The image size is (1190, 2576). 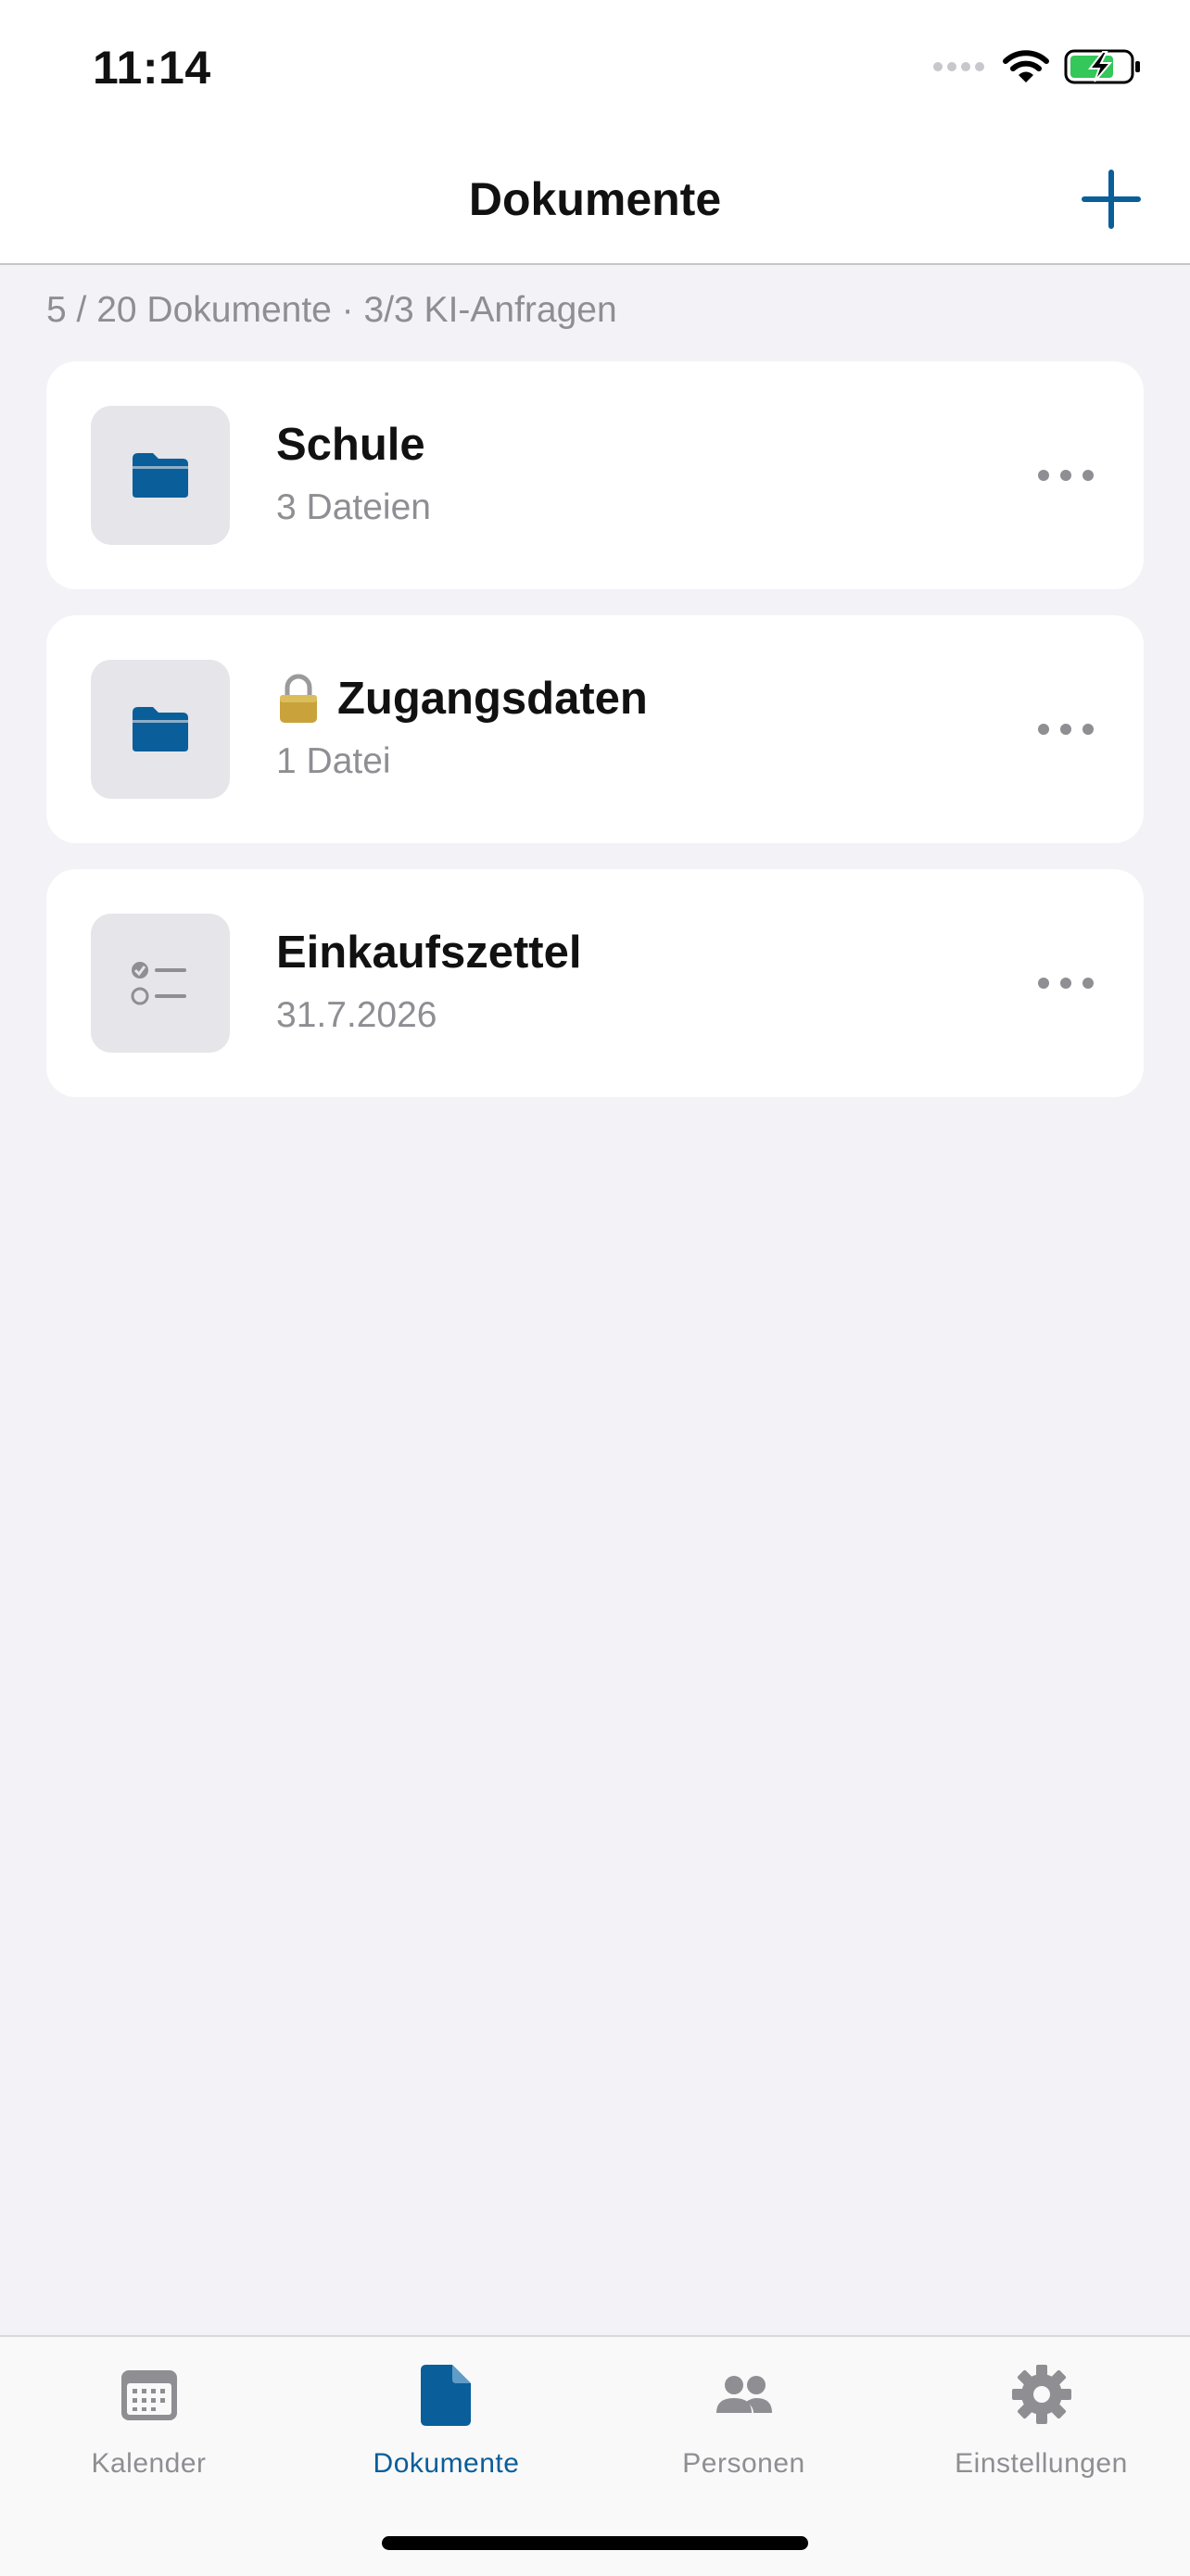 What do you see at coordinates (331, 310) in the screenshot?
I see `document-quota-summary: 5 / 20 Dokumente · 3/3 KI-Anfragen` at bounding box center [331, 310].